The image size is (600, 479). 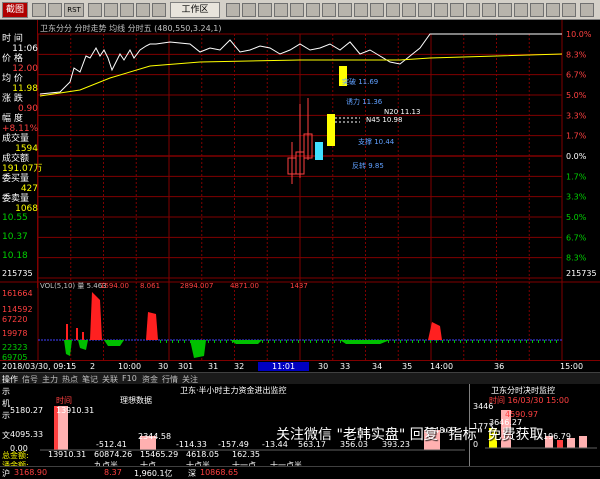 What do you see at coordinates (130, 28) in the screenshot?
I see `chart-header: 卫东分分 分时走势 均线 分时五 (480,550,3.24,1)` at bounding box center [130, 28].